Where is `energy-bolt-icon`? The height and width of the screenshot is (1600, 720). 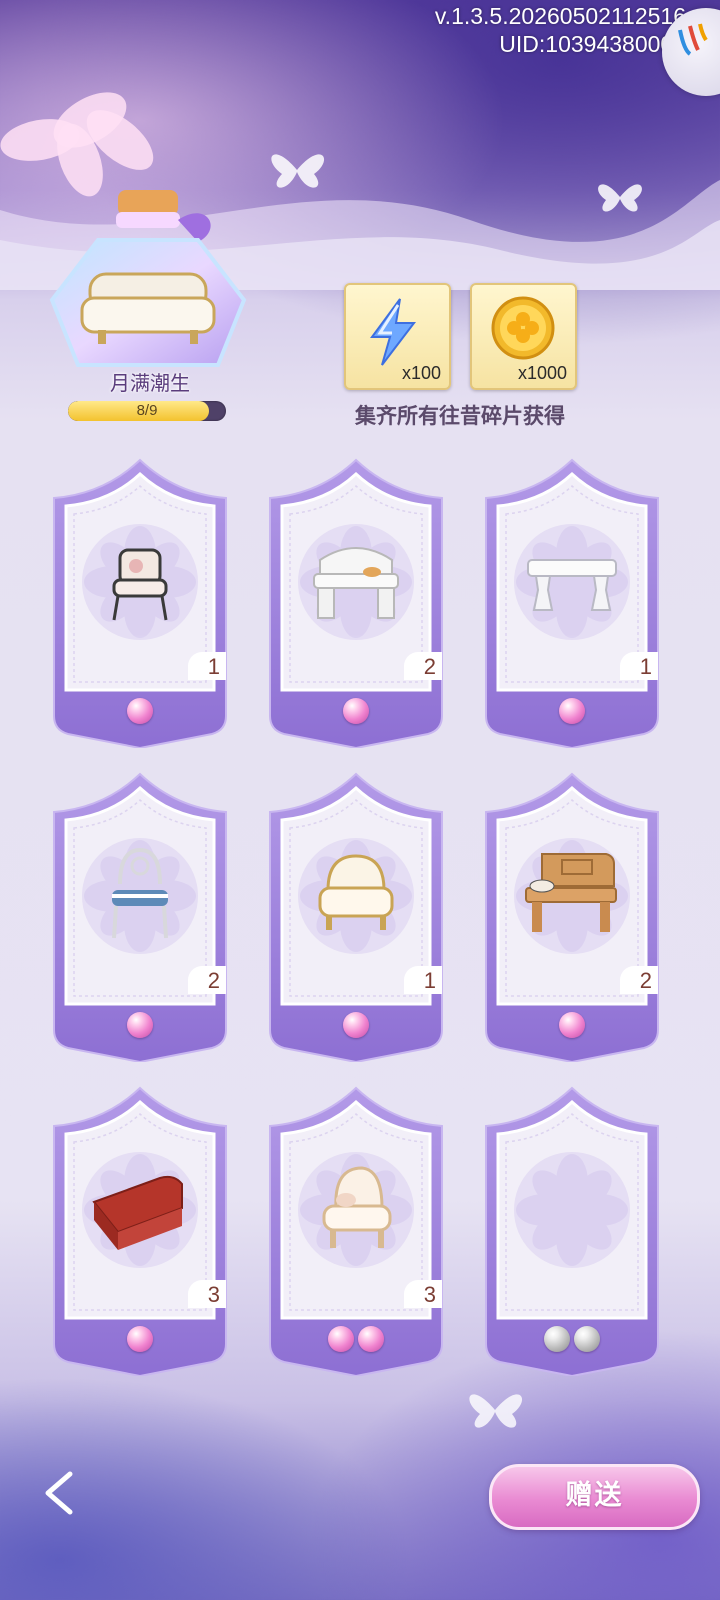
energy-bolt-icon is located at coordinates (393, 332).